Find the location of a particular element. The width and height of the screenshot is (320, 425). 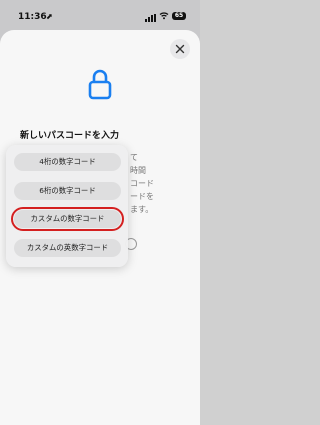

wifi-icon is located at coordinates (164, 17).